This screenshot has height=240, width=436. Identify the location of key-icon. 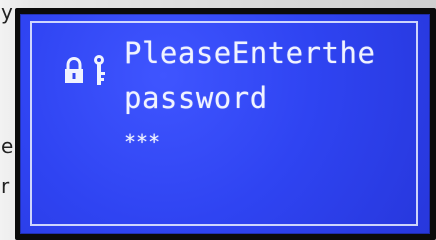
(99, 70).